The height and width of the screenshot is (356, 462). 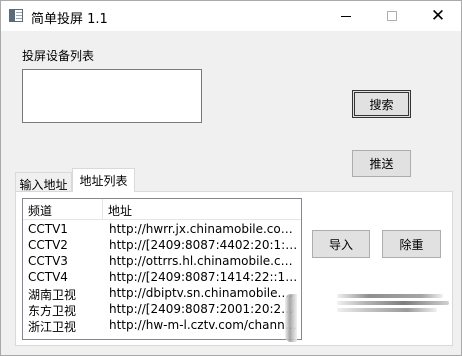 I want to click on tab-address-list: 地址列表, so click(x=103, y=180).